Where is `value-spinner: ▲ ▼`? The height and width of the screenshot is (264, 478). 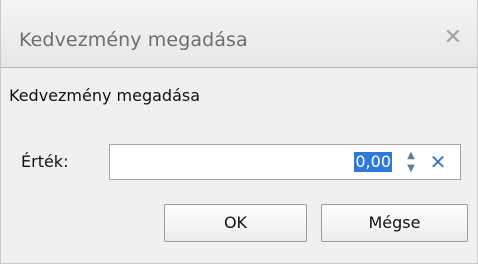 value-spinner: ▲ ▼ is located at coordinates (411, 162).